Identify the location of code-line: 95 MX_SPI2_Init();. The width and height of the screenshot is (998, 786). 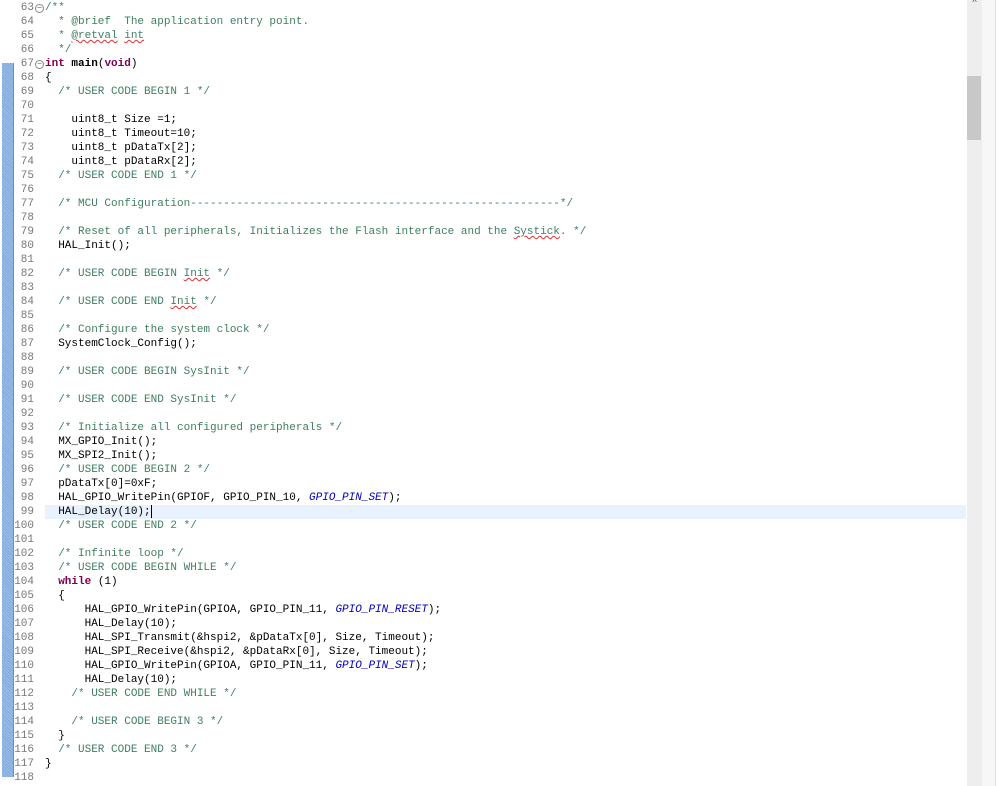
(483, 456).